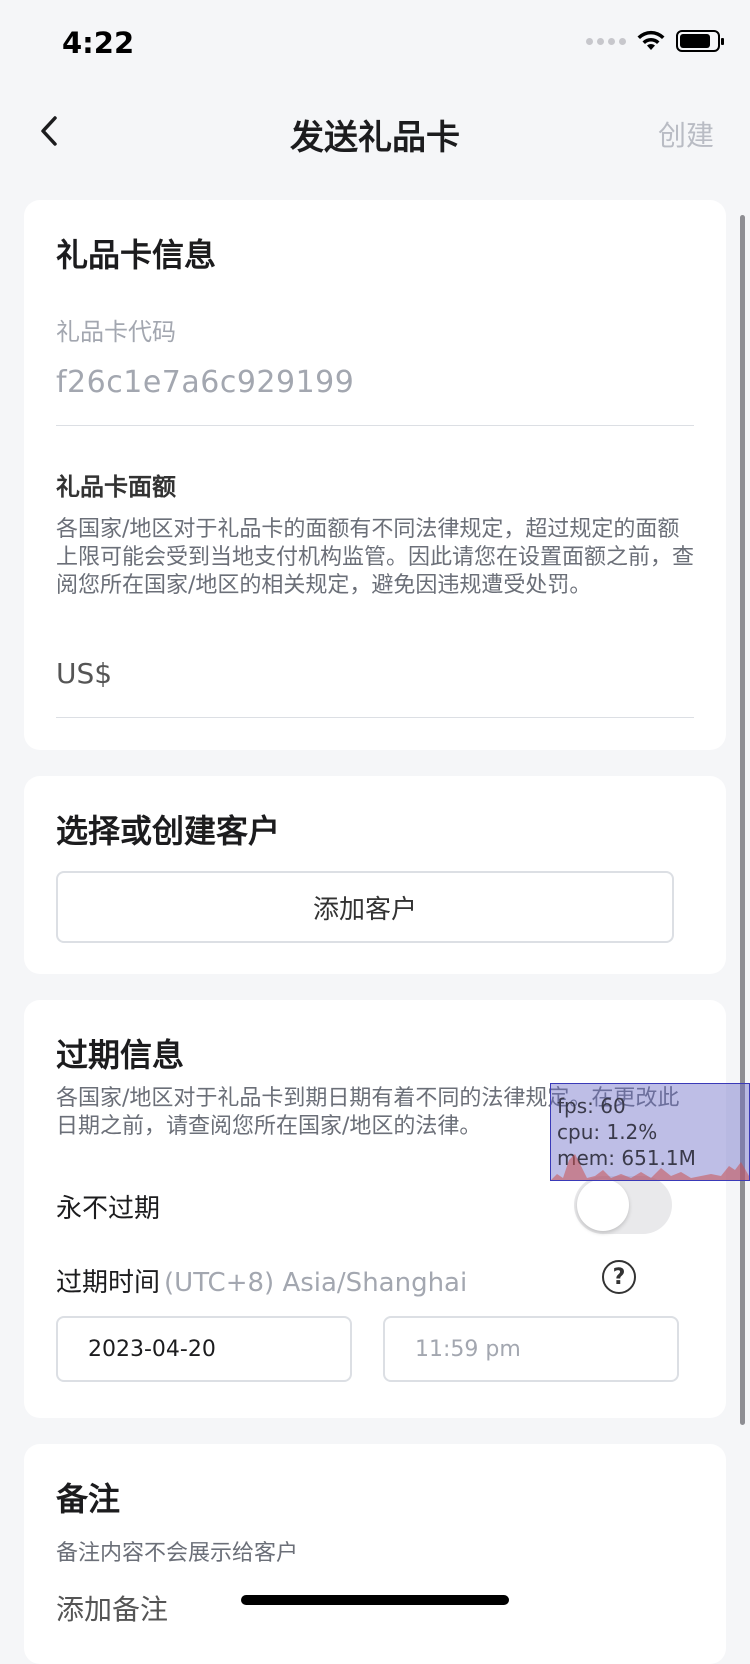 The image size is (750, 1664). I want to click on customer-card: 选择或创建客户 添加客户, so click(375, 875).